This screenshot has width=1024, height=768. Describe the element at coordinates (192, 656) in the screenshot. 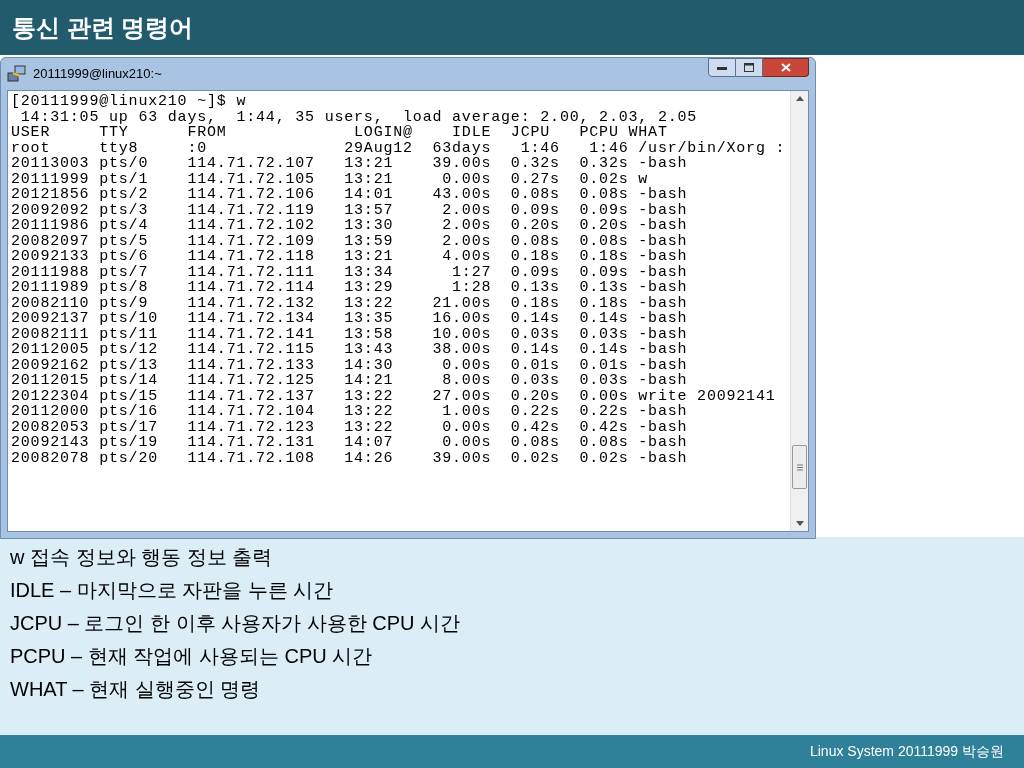

I see `note-text: PCPU – 현재 작업에 사용되는 CPU 시간` at that location.